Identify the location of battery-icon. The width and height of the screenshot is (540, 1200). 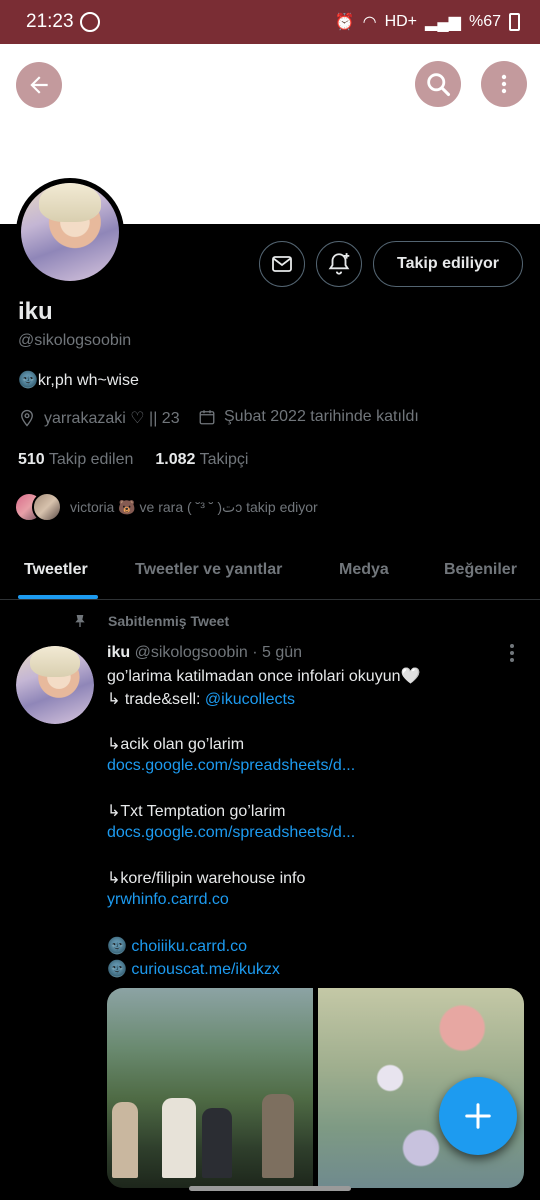
(514, 22).